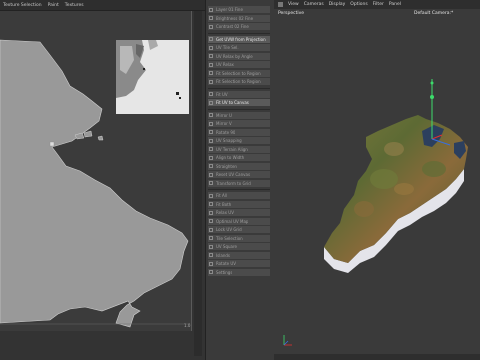  I want to click on uv-command-item: Mirror V, so click(239, 123).